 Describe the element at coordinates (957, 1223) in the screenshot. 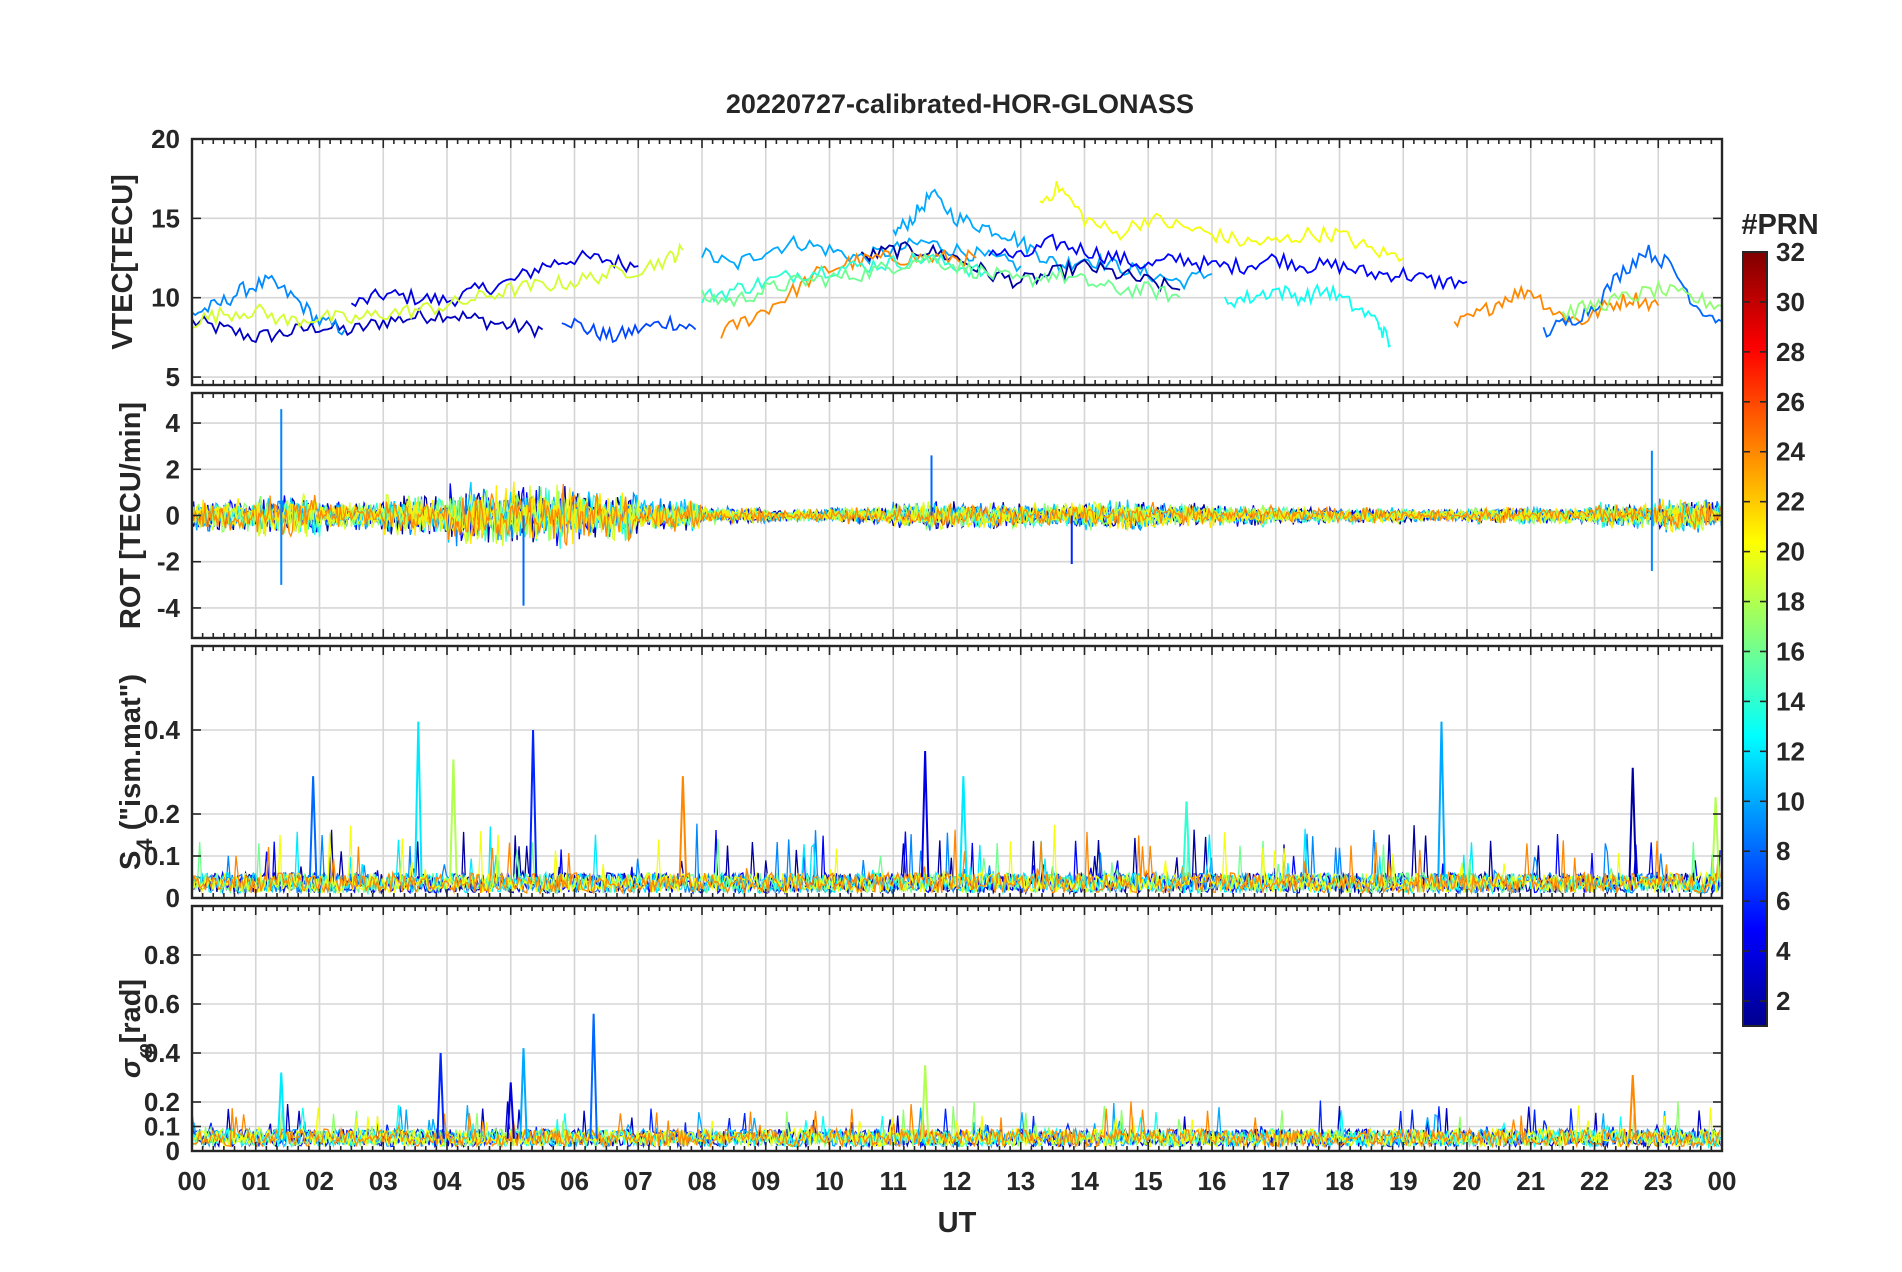

I see `x-axis-label: UT` at that location.